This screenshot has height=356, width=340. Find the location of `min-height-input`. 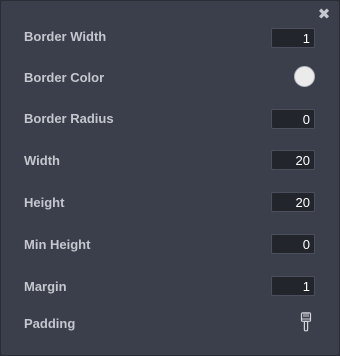

min-height-input is located at coordinates (293, 244).